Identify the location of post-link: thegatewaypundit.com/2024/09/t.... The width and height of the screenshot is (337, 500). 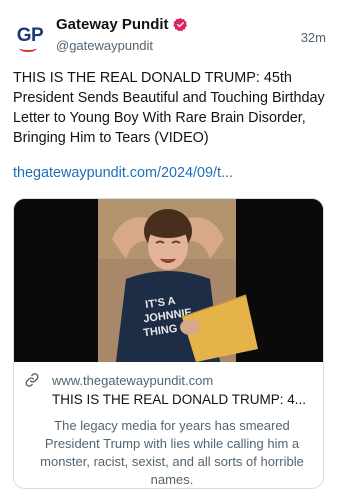
(123, 173).